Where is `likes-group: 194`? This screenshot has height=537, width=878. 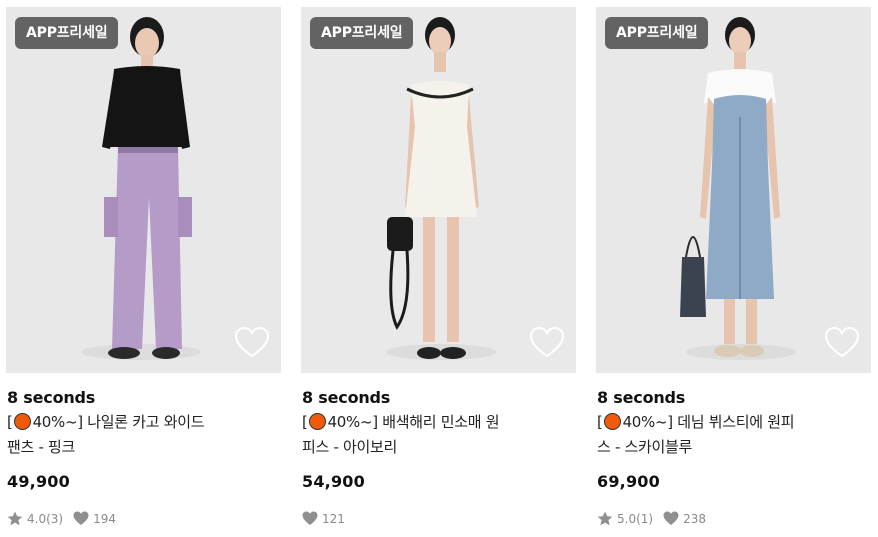 likes-group: 194 is located at coordinates (94, 518).